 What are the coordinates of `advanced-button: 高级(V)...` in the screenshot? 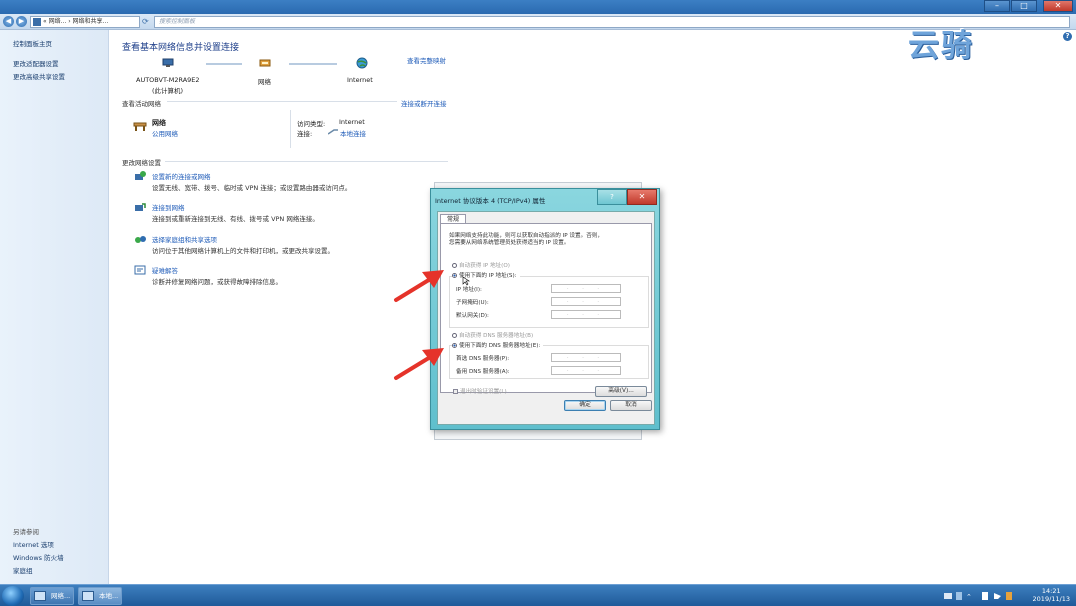 It's located at (621, 391).